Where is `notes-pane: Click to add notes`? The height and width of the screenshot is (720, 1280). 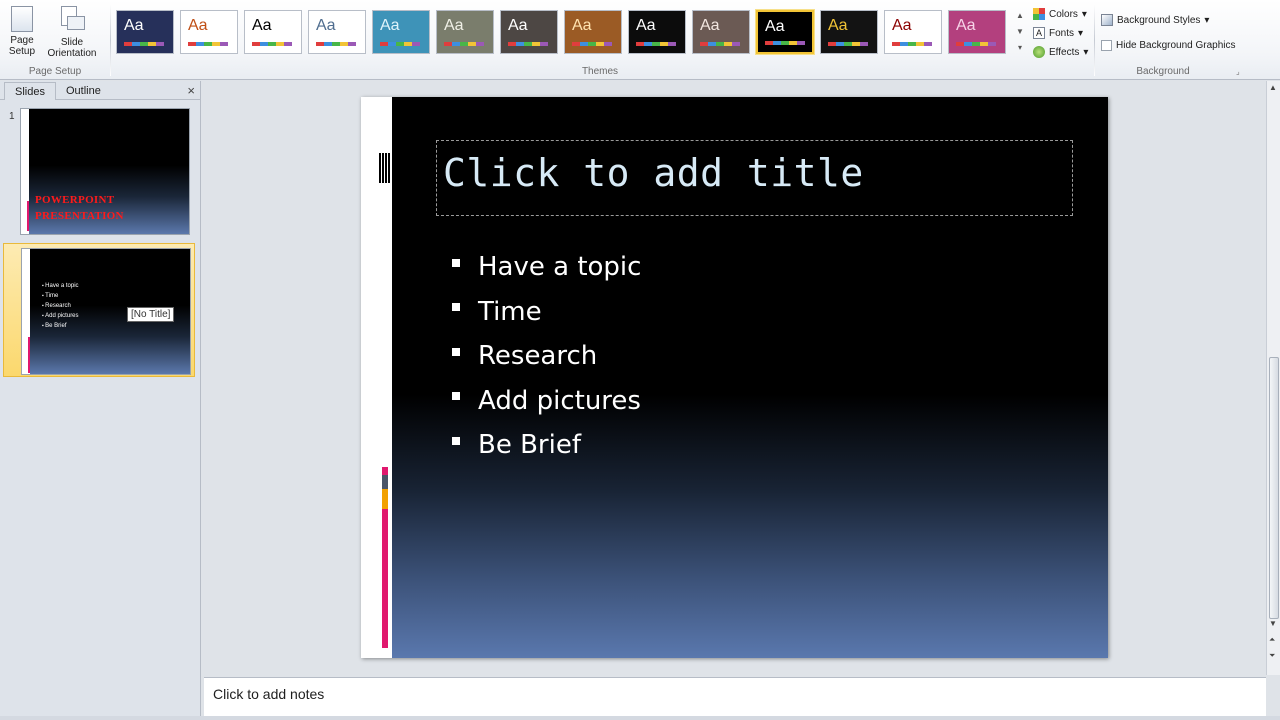
notes-pane: Click to add notes is located at coordinates (735, 697).